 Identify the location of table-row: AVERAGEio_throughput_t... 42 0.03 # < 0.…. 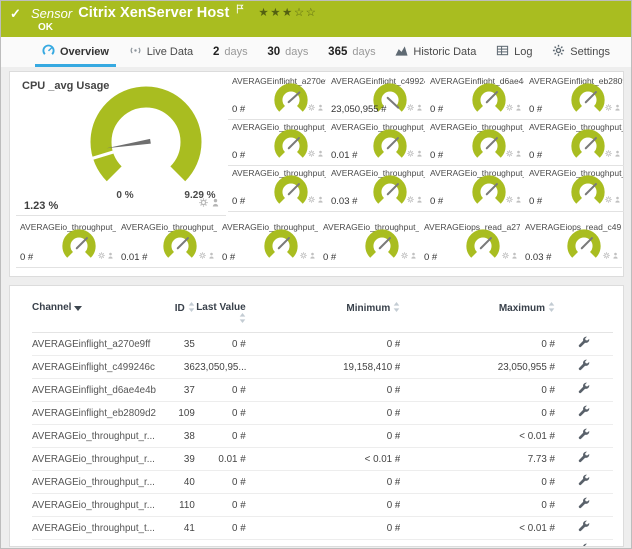
(322, 542).